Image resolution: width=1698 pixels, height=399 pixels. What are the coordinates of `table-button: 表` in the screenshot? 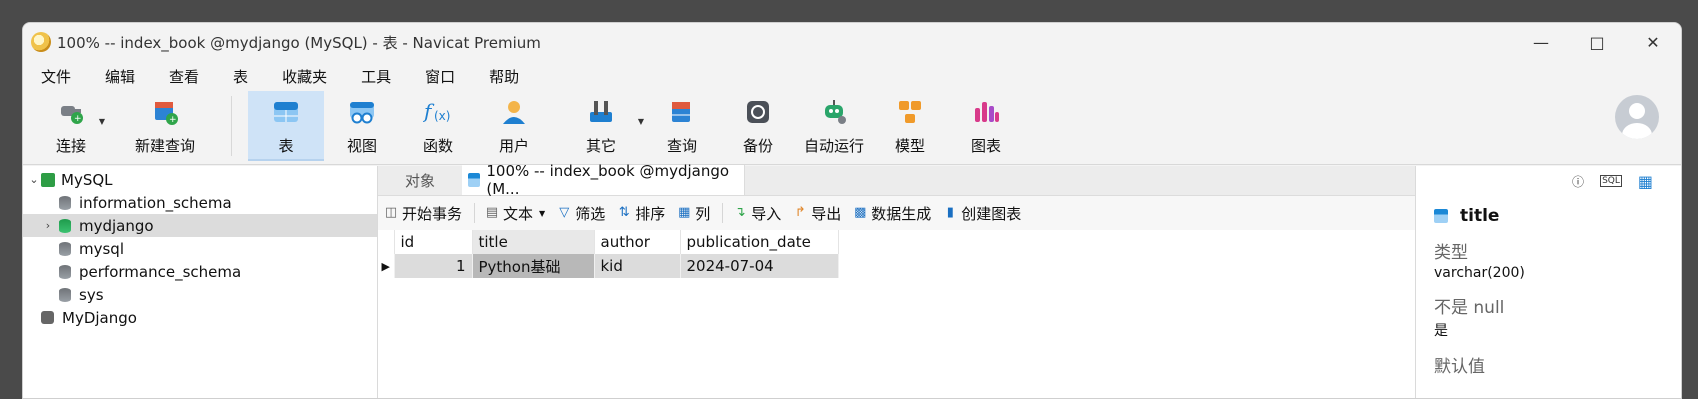 It's located at (286, 126).